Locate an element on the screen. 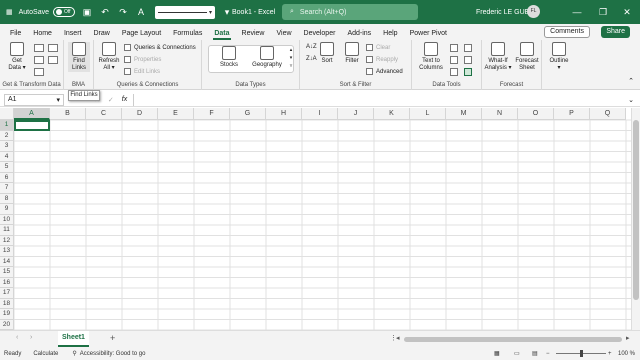  zoom-level: 100 % is located at coordinates (626, 354).